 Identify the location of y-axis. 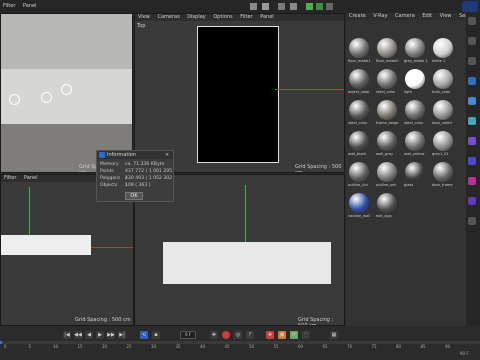
(245, 214).